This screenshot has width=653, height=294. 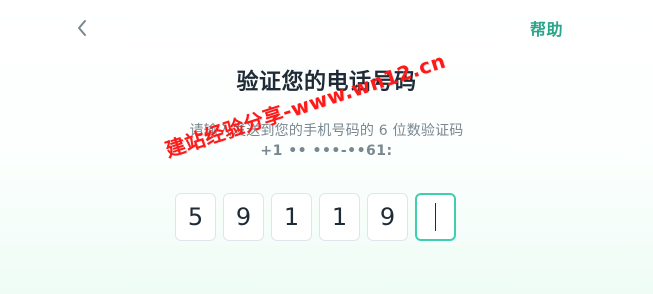 What do you see at coordinates (326, 82) in the screenshot?
I see `page-title: 验证您的电话号码` at bounding box center [326, 82].